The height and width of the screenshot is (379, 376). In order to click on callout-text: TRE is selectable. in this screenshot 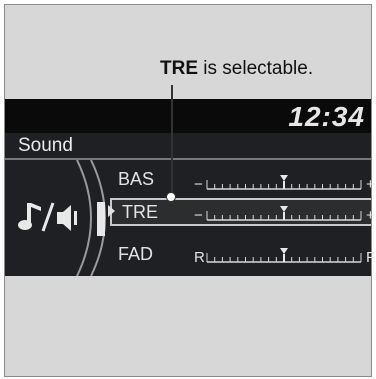, I will do `click(236, 69)`.